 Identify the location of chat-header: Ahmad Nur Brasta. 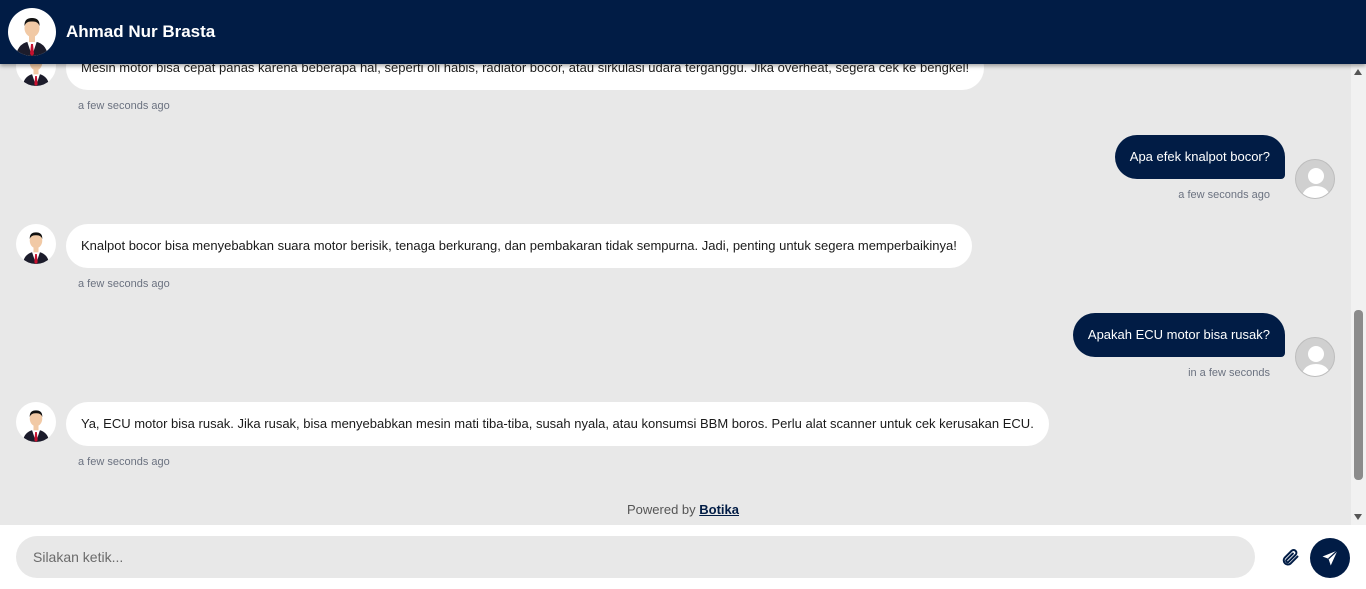
(683, 32).